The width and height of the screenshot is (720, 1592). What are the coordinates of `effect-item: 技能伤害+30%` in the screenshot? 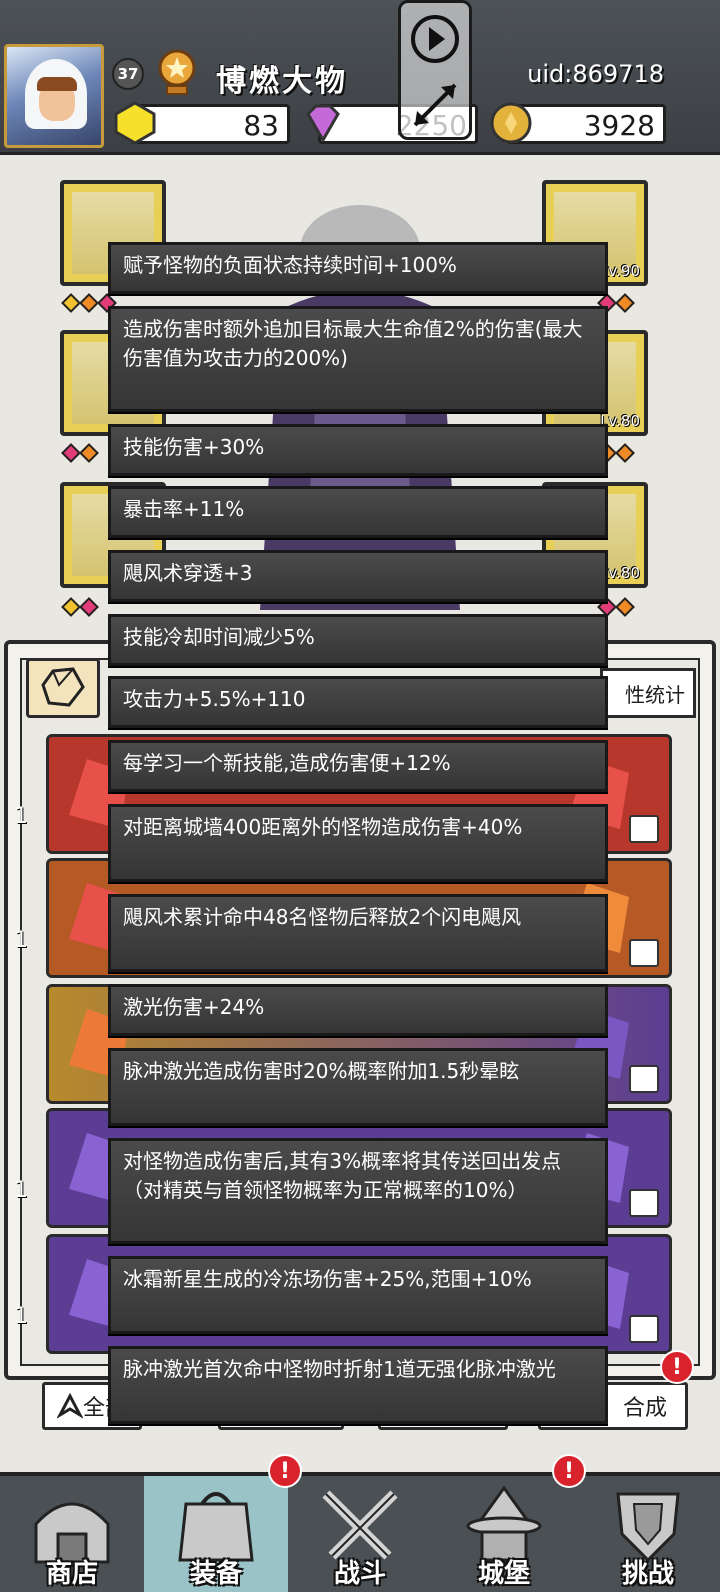 It's located at (358, 450).